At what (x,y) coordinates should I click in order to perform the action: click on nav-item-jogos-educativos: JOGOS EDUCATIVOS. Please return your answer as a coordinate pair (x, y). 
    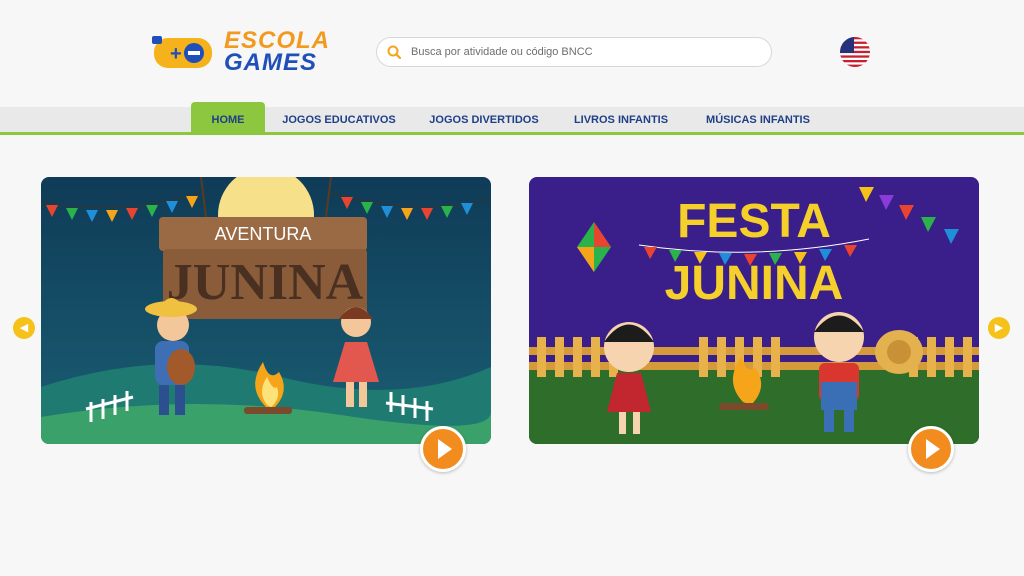
    Looking at the image, I should click on (339, 118).